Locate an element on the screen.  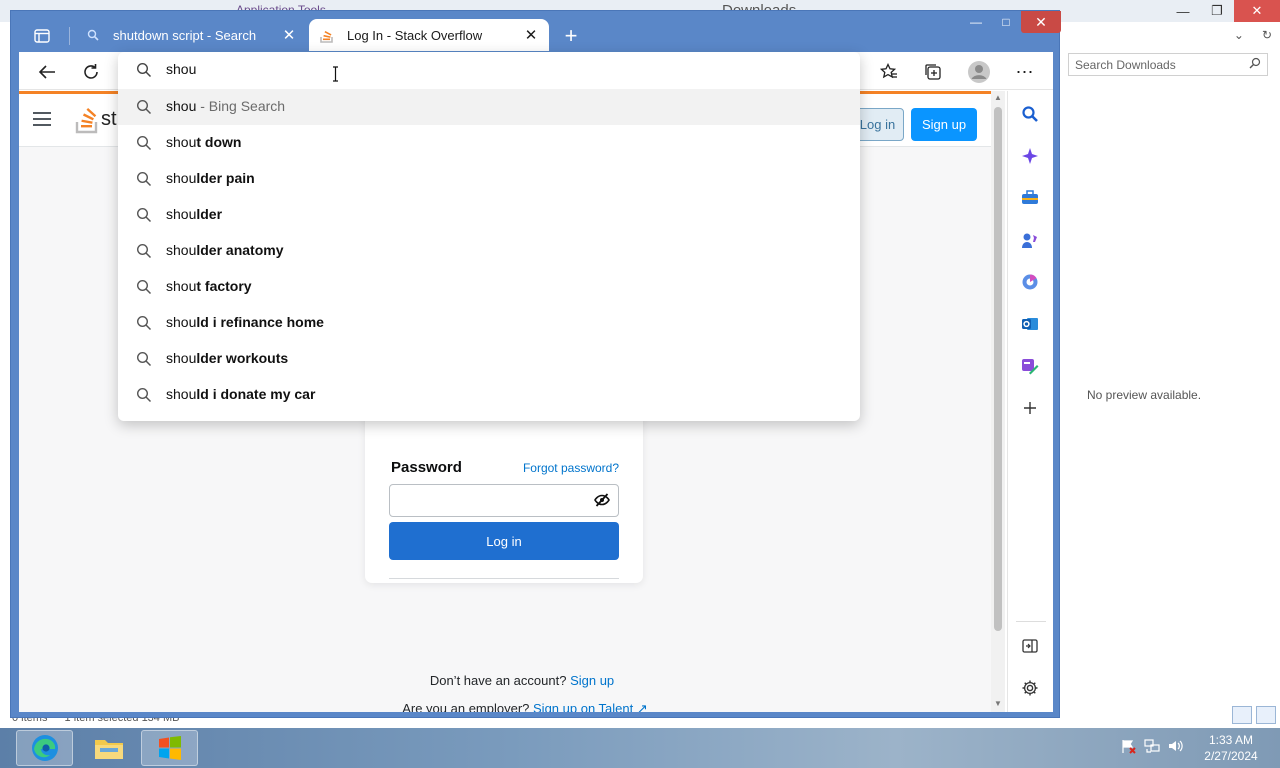
chevron-down-icon: ⌄ is located at coordinates (1239, 35).